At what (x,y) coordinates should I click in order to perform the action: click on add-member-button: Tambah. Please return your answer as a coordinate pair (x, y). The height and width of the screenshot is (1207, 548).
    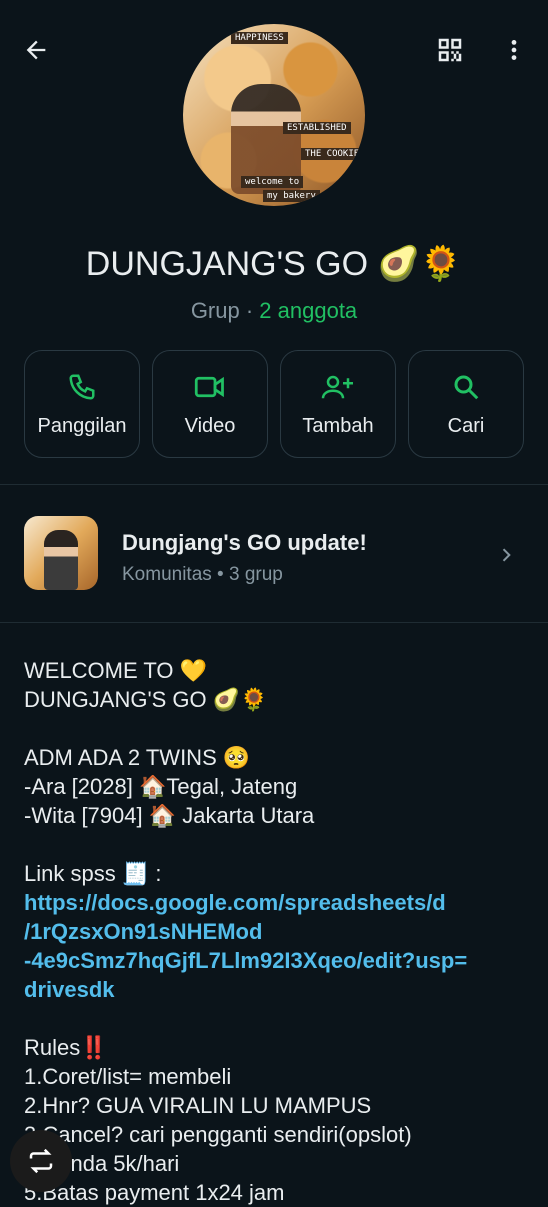
    Looking at the image, I should click on (338, 404).